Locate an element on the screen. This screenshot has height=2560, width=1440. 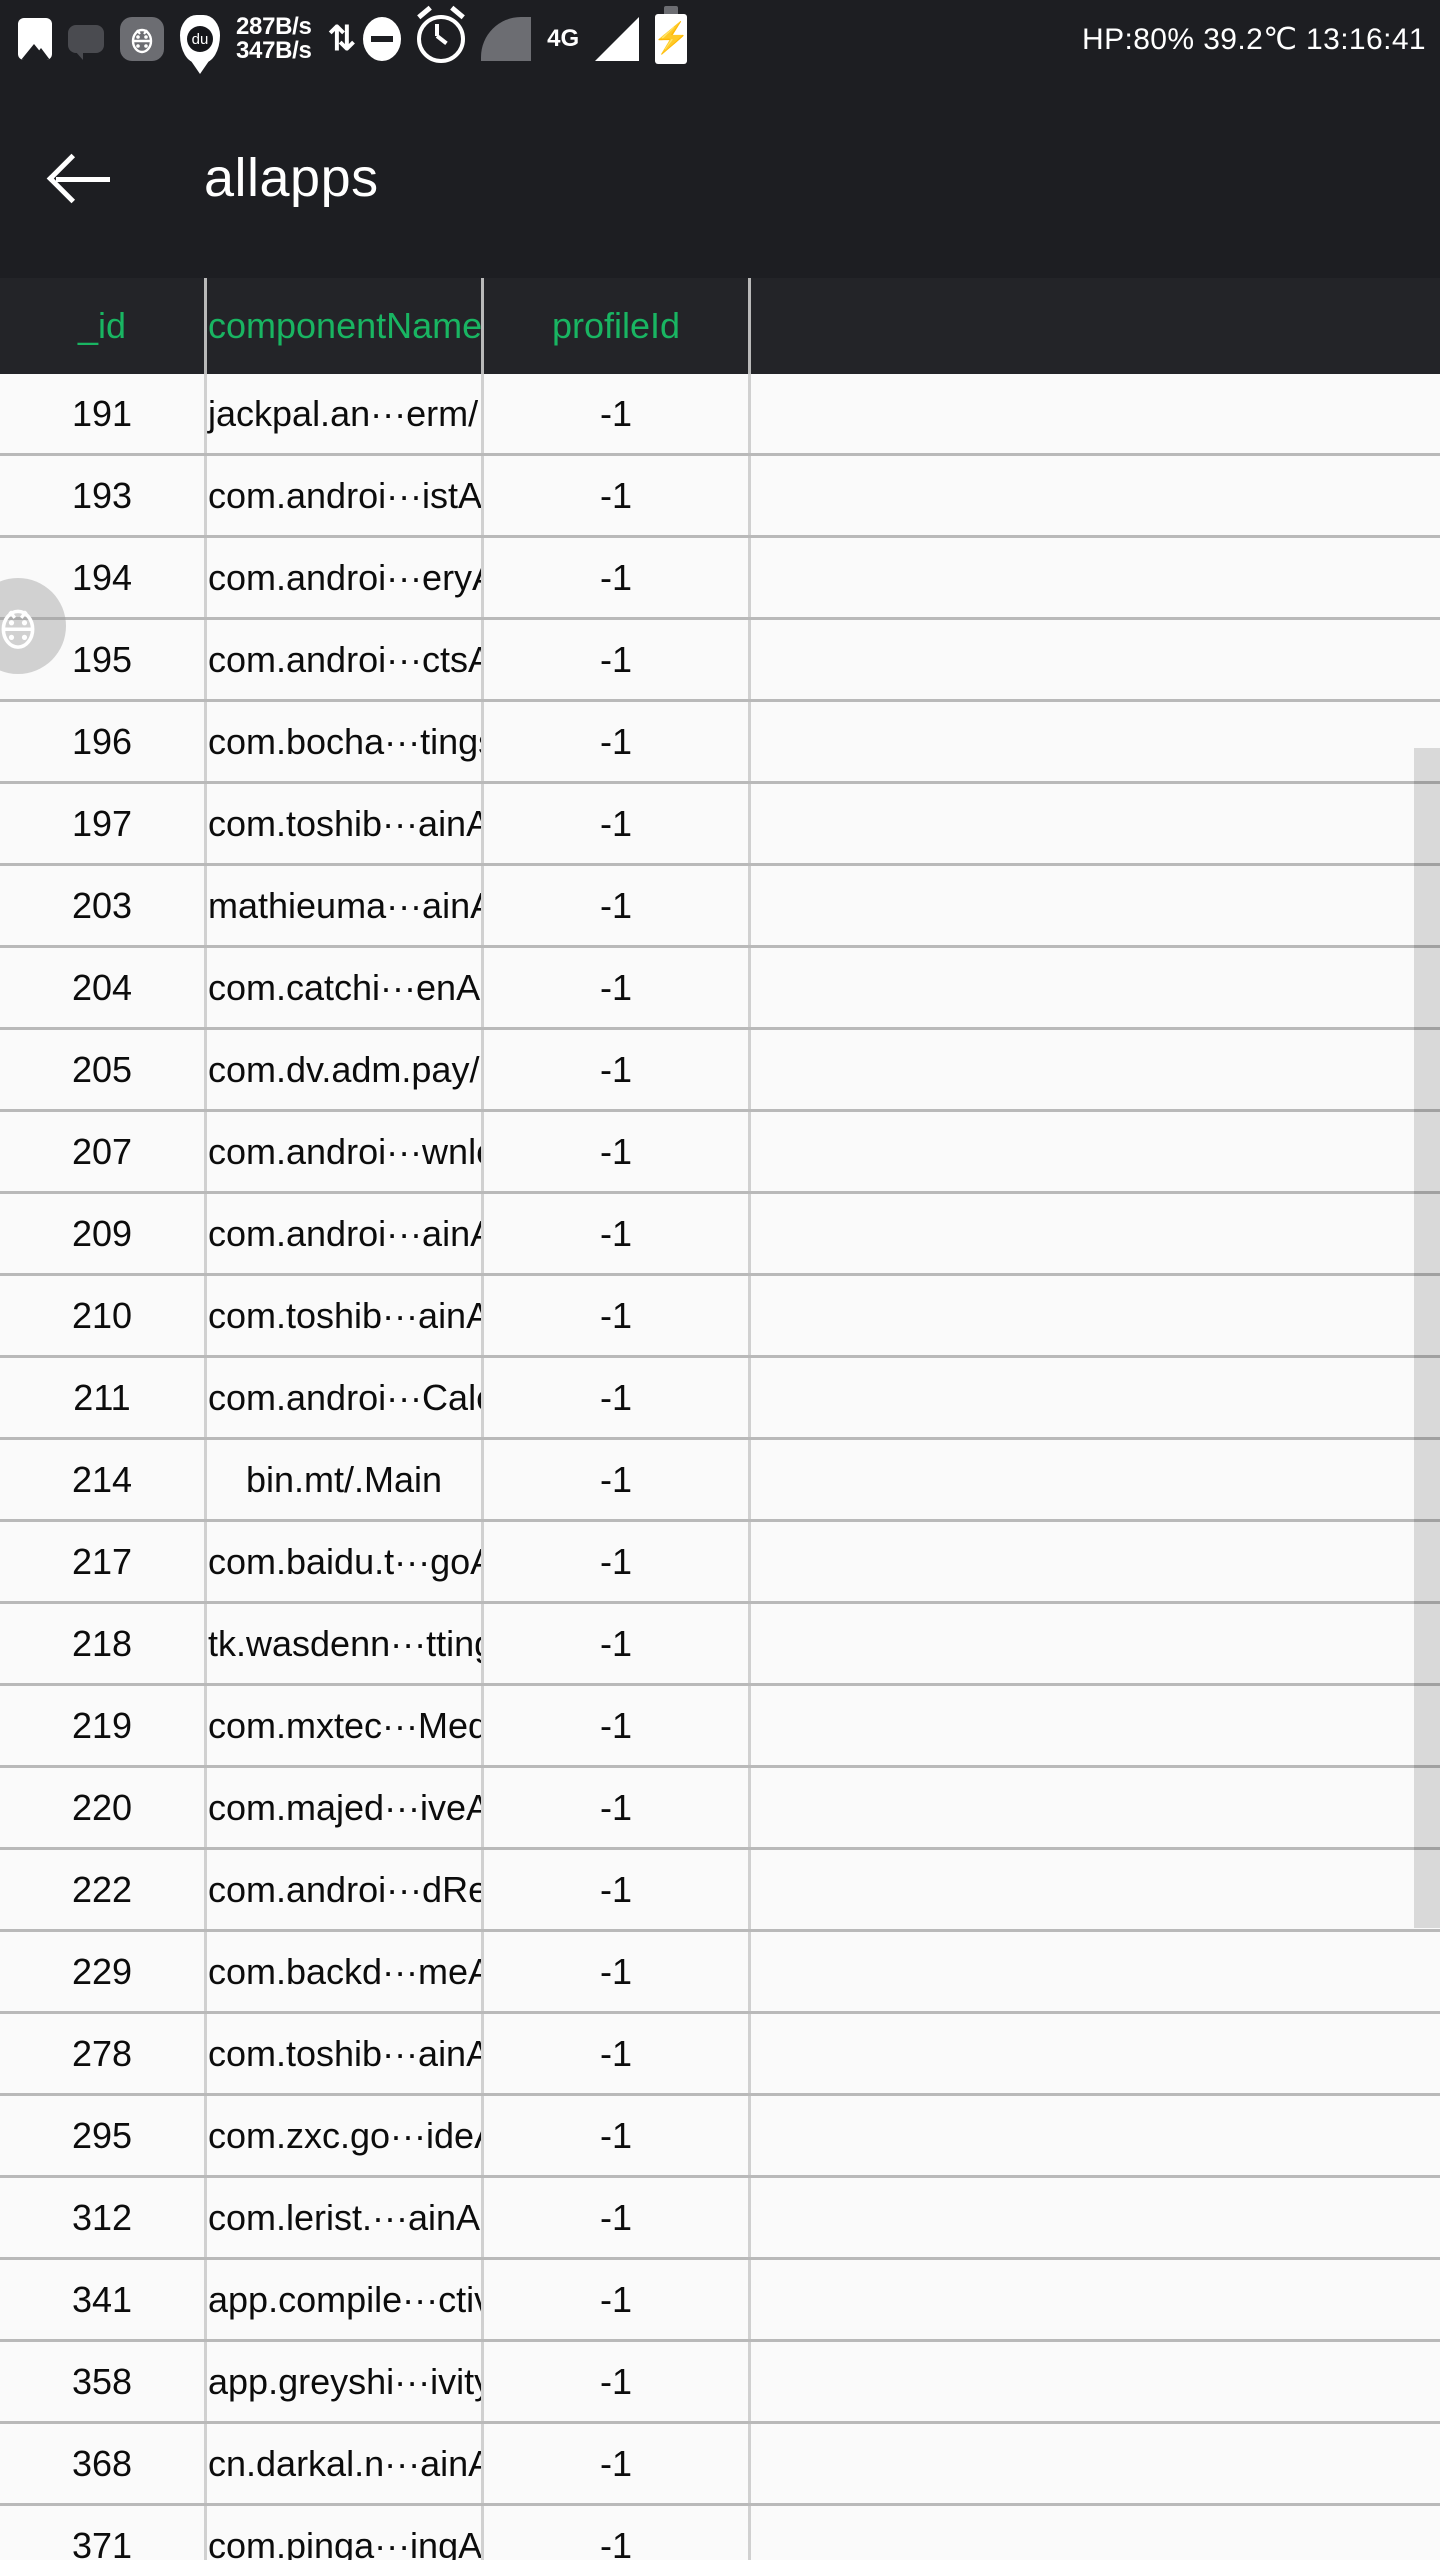
table-row: 368cn.darkal.n···ainActivity-1 HttpInter is located at coordinates (720, 2464).